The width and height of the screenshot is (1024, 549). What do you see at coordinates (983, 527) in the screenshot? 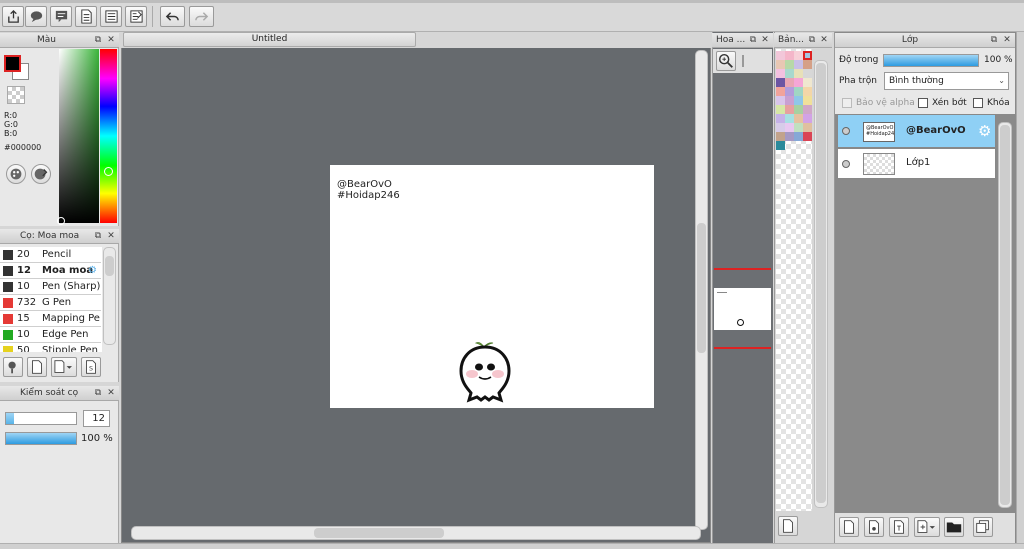
I see `duplicate-layer-button` at bounding box center [983, 527].